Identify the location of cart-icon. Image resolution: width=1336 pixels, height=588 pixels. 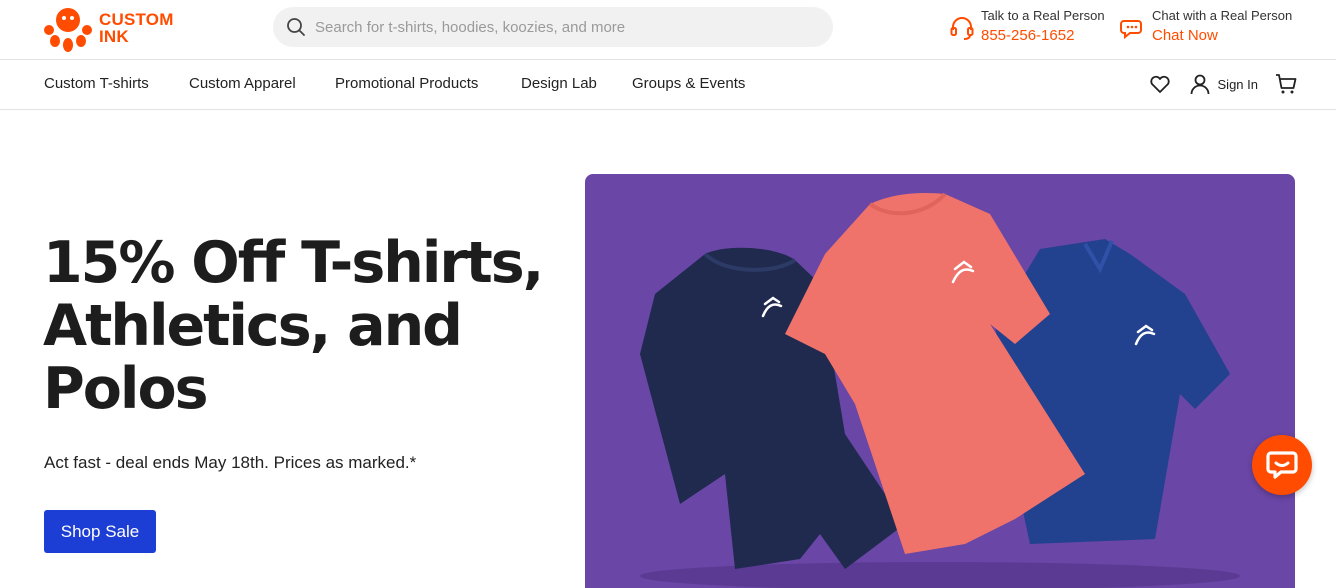
(1286, 84).